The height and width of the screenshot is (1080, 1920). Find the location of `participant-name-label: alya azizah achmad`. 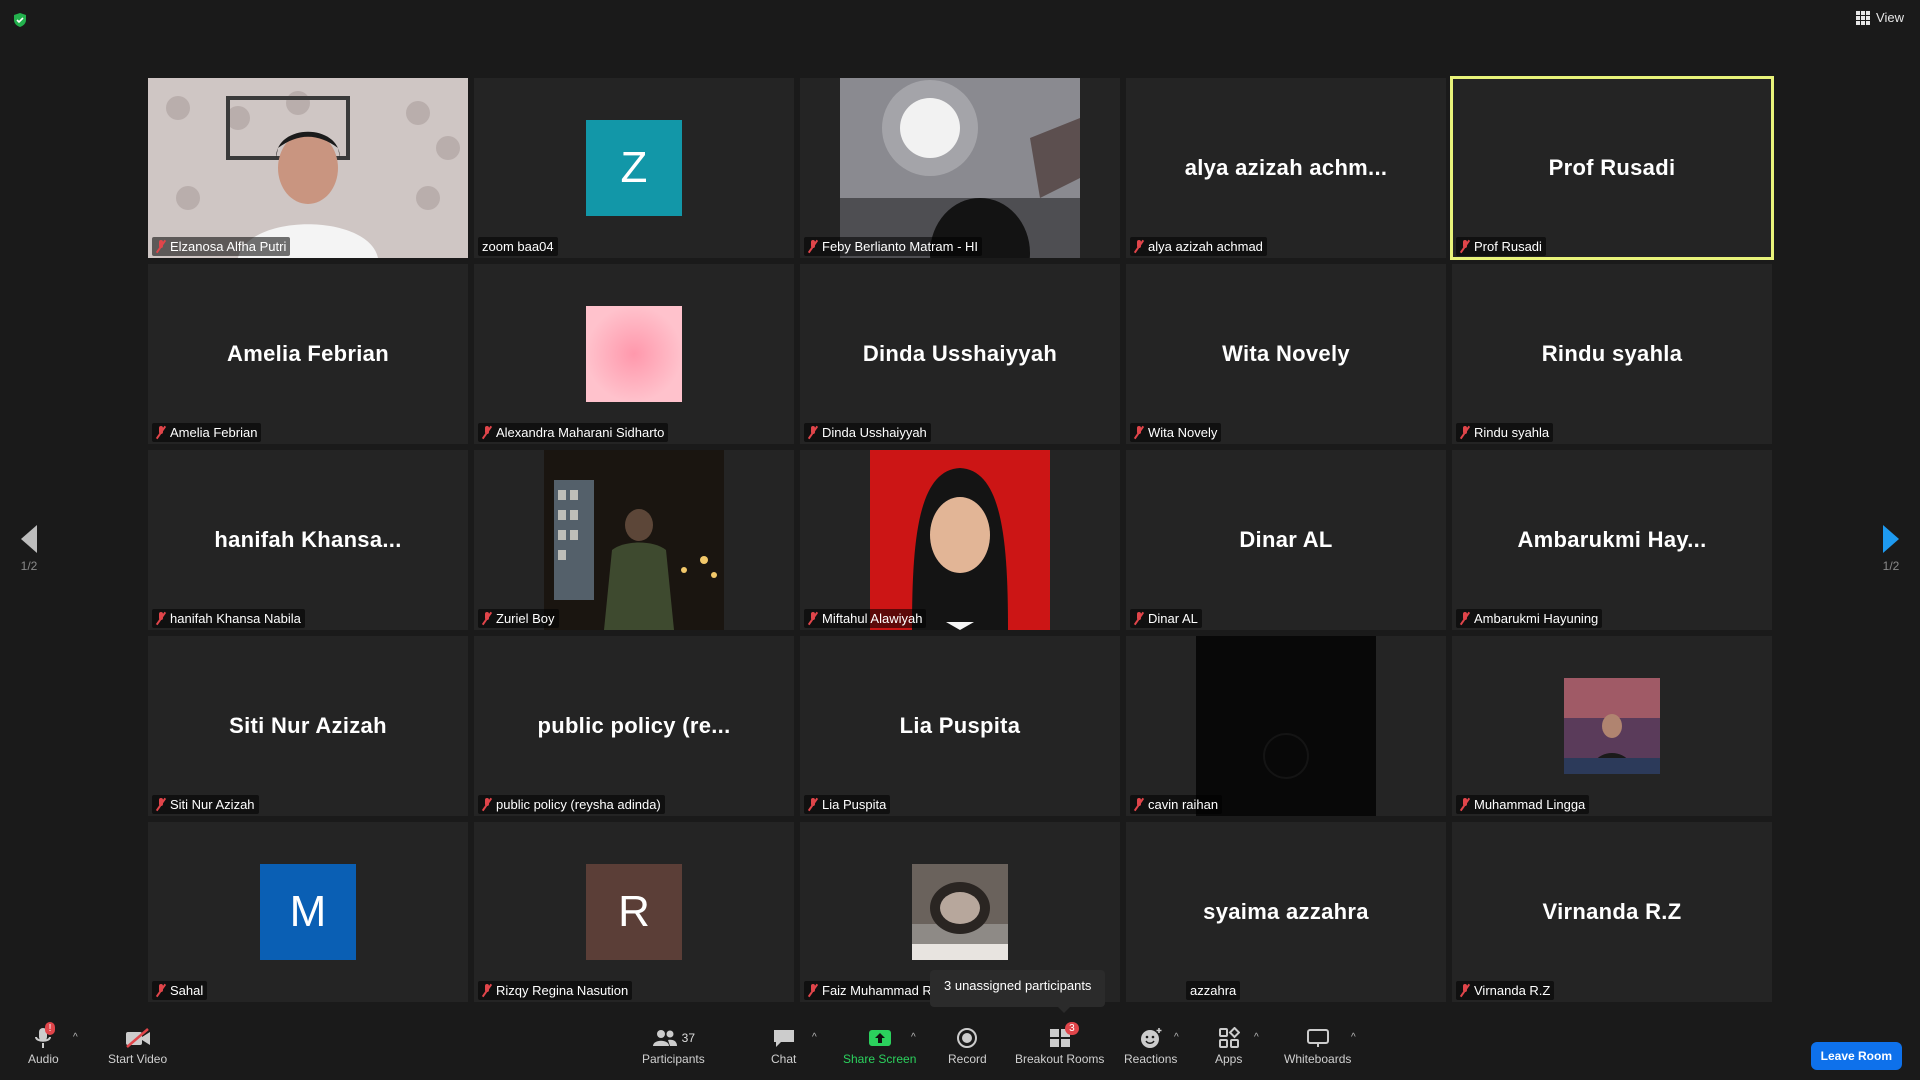

participant-name-label: alya azizah achmad is located at coordinates (1198, 246).